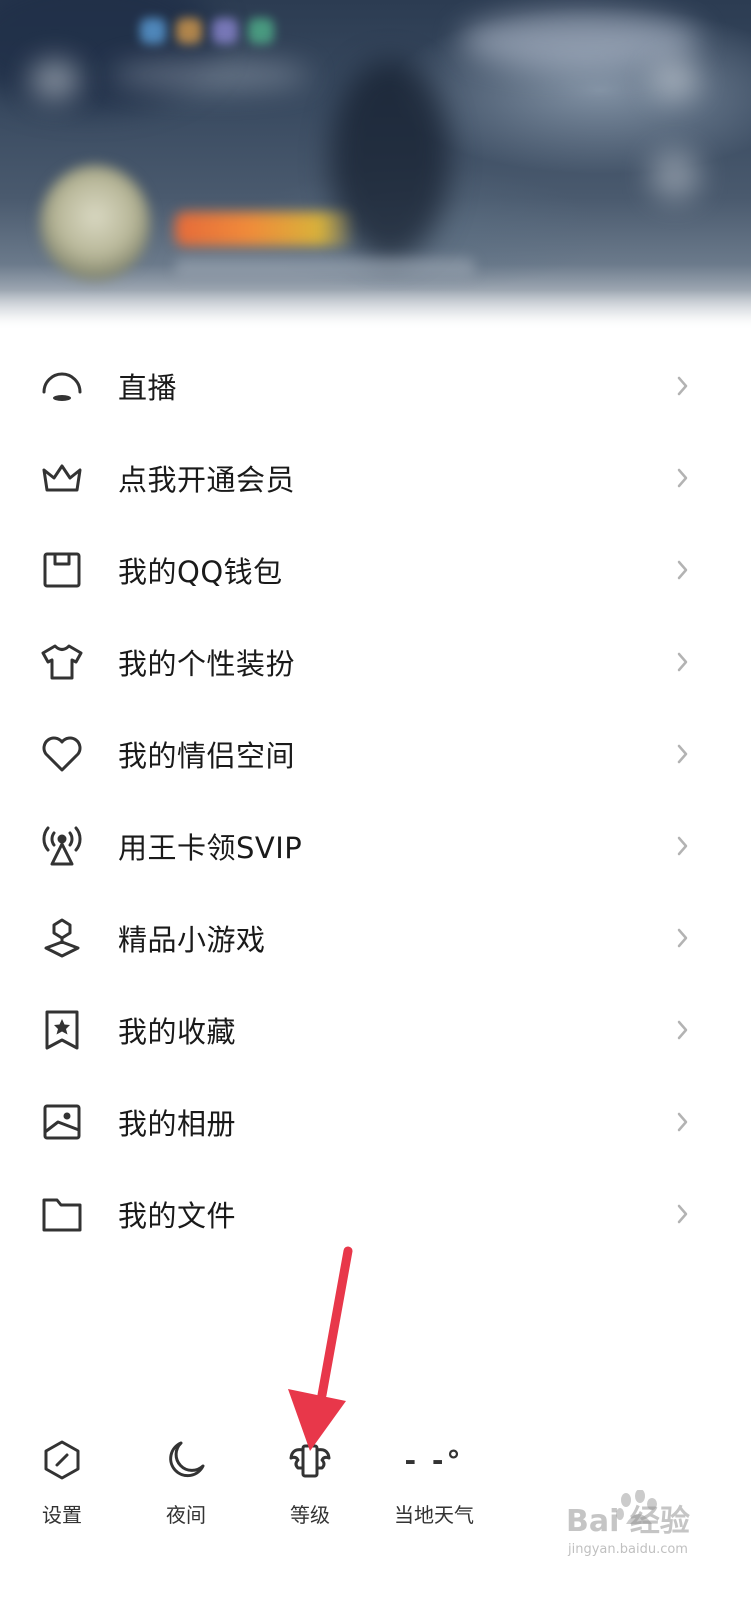  What do you see at coordinates (177, 1216) in the screenshot?
I see `menu-item-label: 我的文件` at bounding box center [177, 1216].